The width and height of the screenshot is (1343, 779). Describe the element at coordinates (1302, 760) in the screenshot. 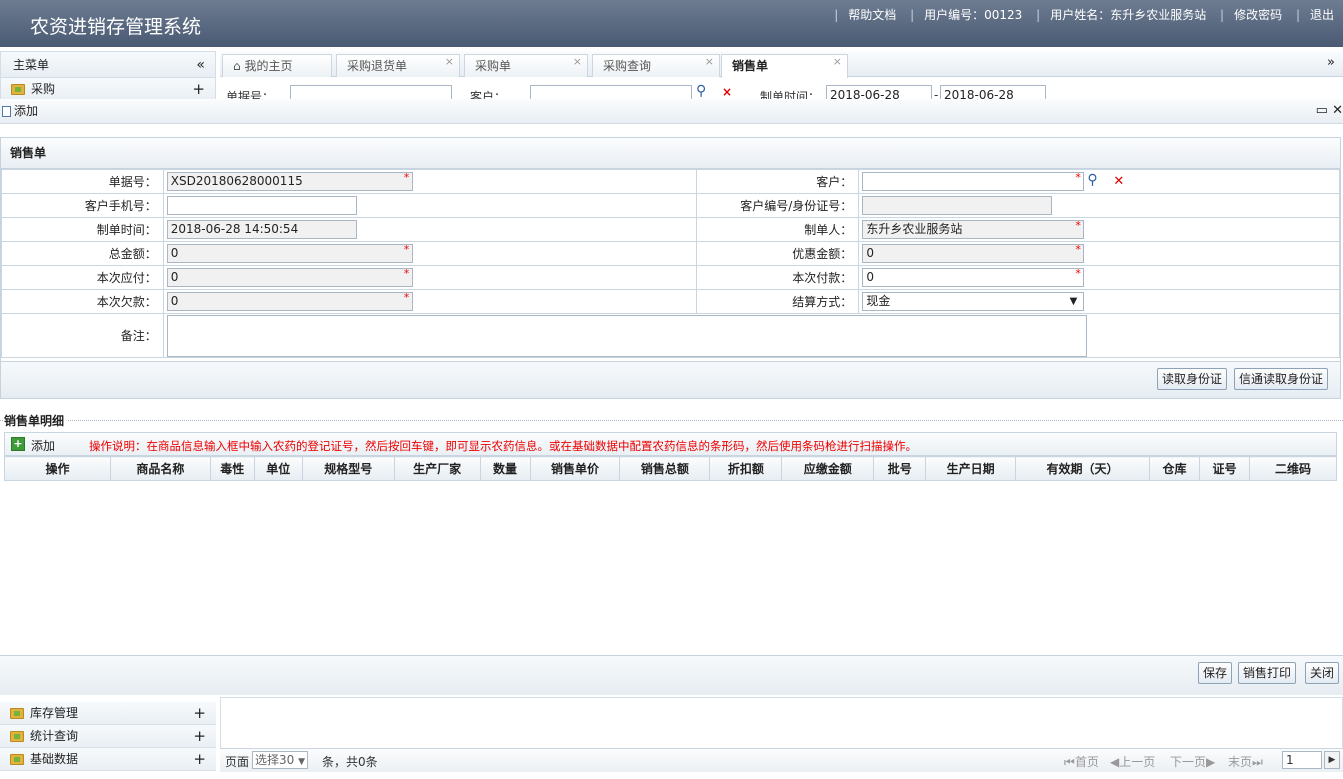

I see `page-number-input: 1` at that location.